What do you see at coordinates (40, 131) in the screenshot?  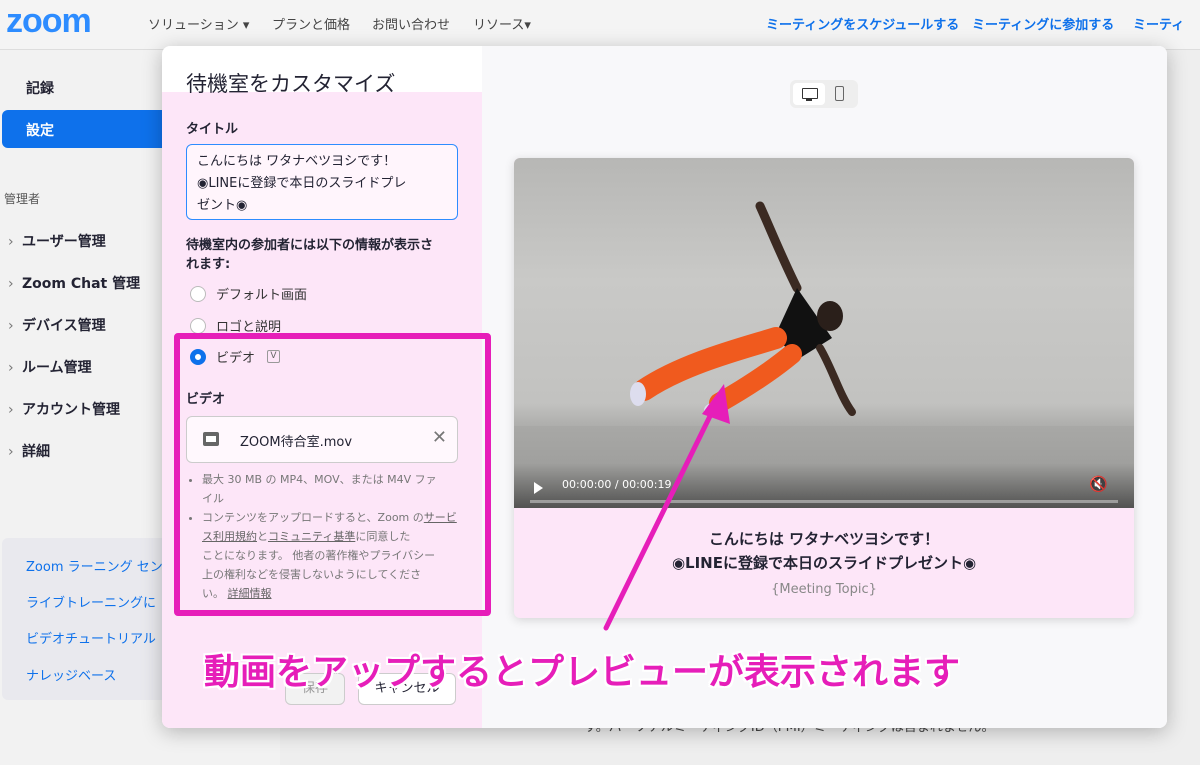 I see `sidebar-item-label: 設定` at bounding box center [40, 131].